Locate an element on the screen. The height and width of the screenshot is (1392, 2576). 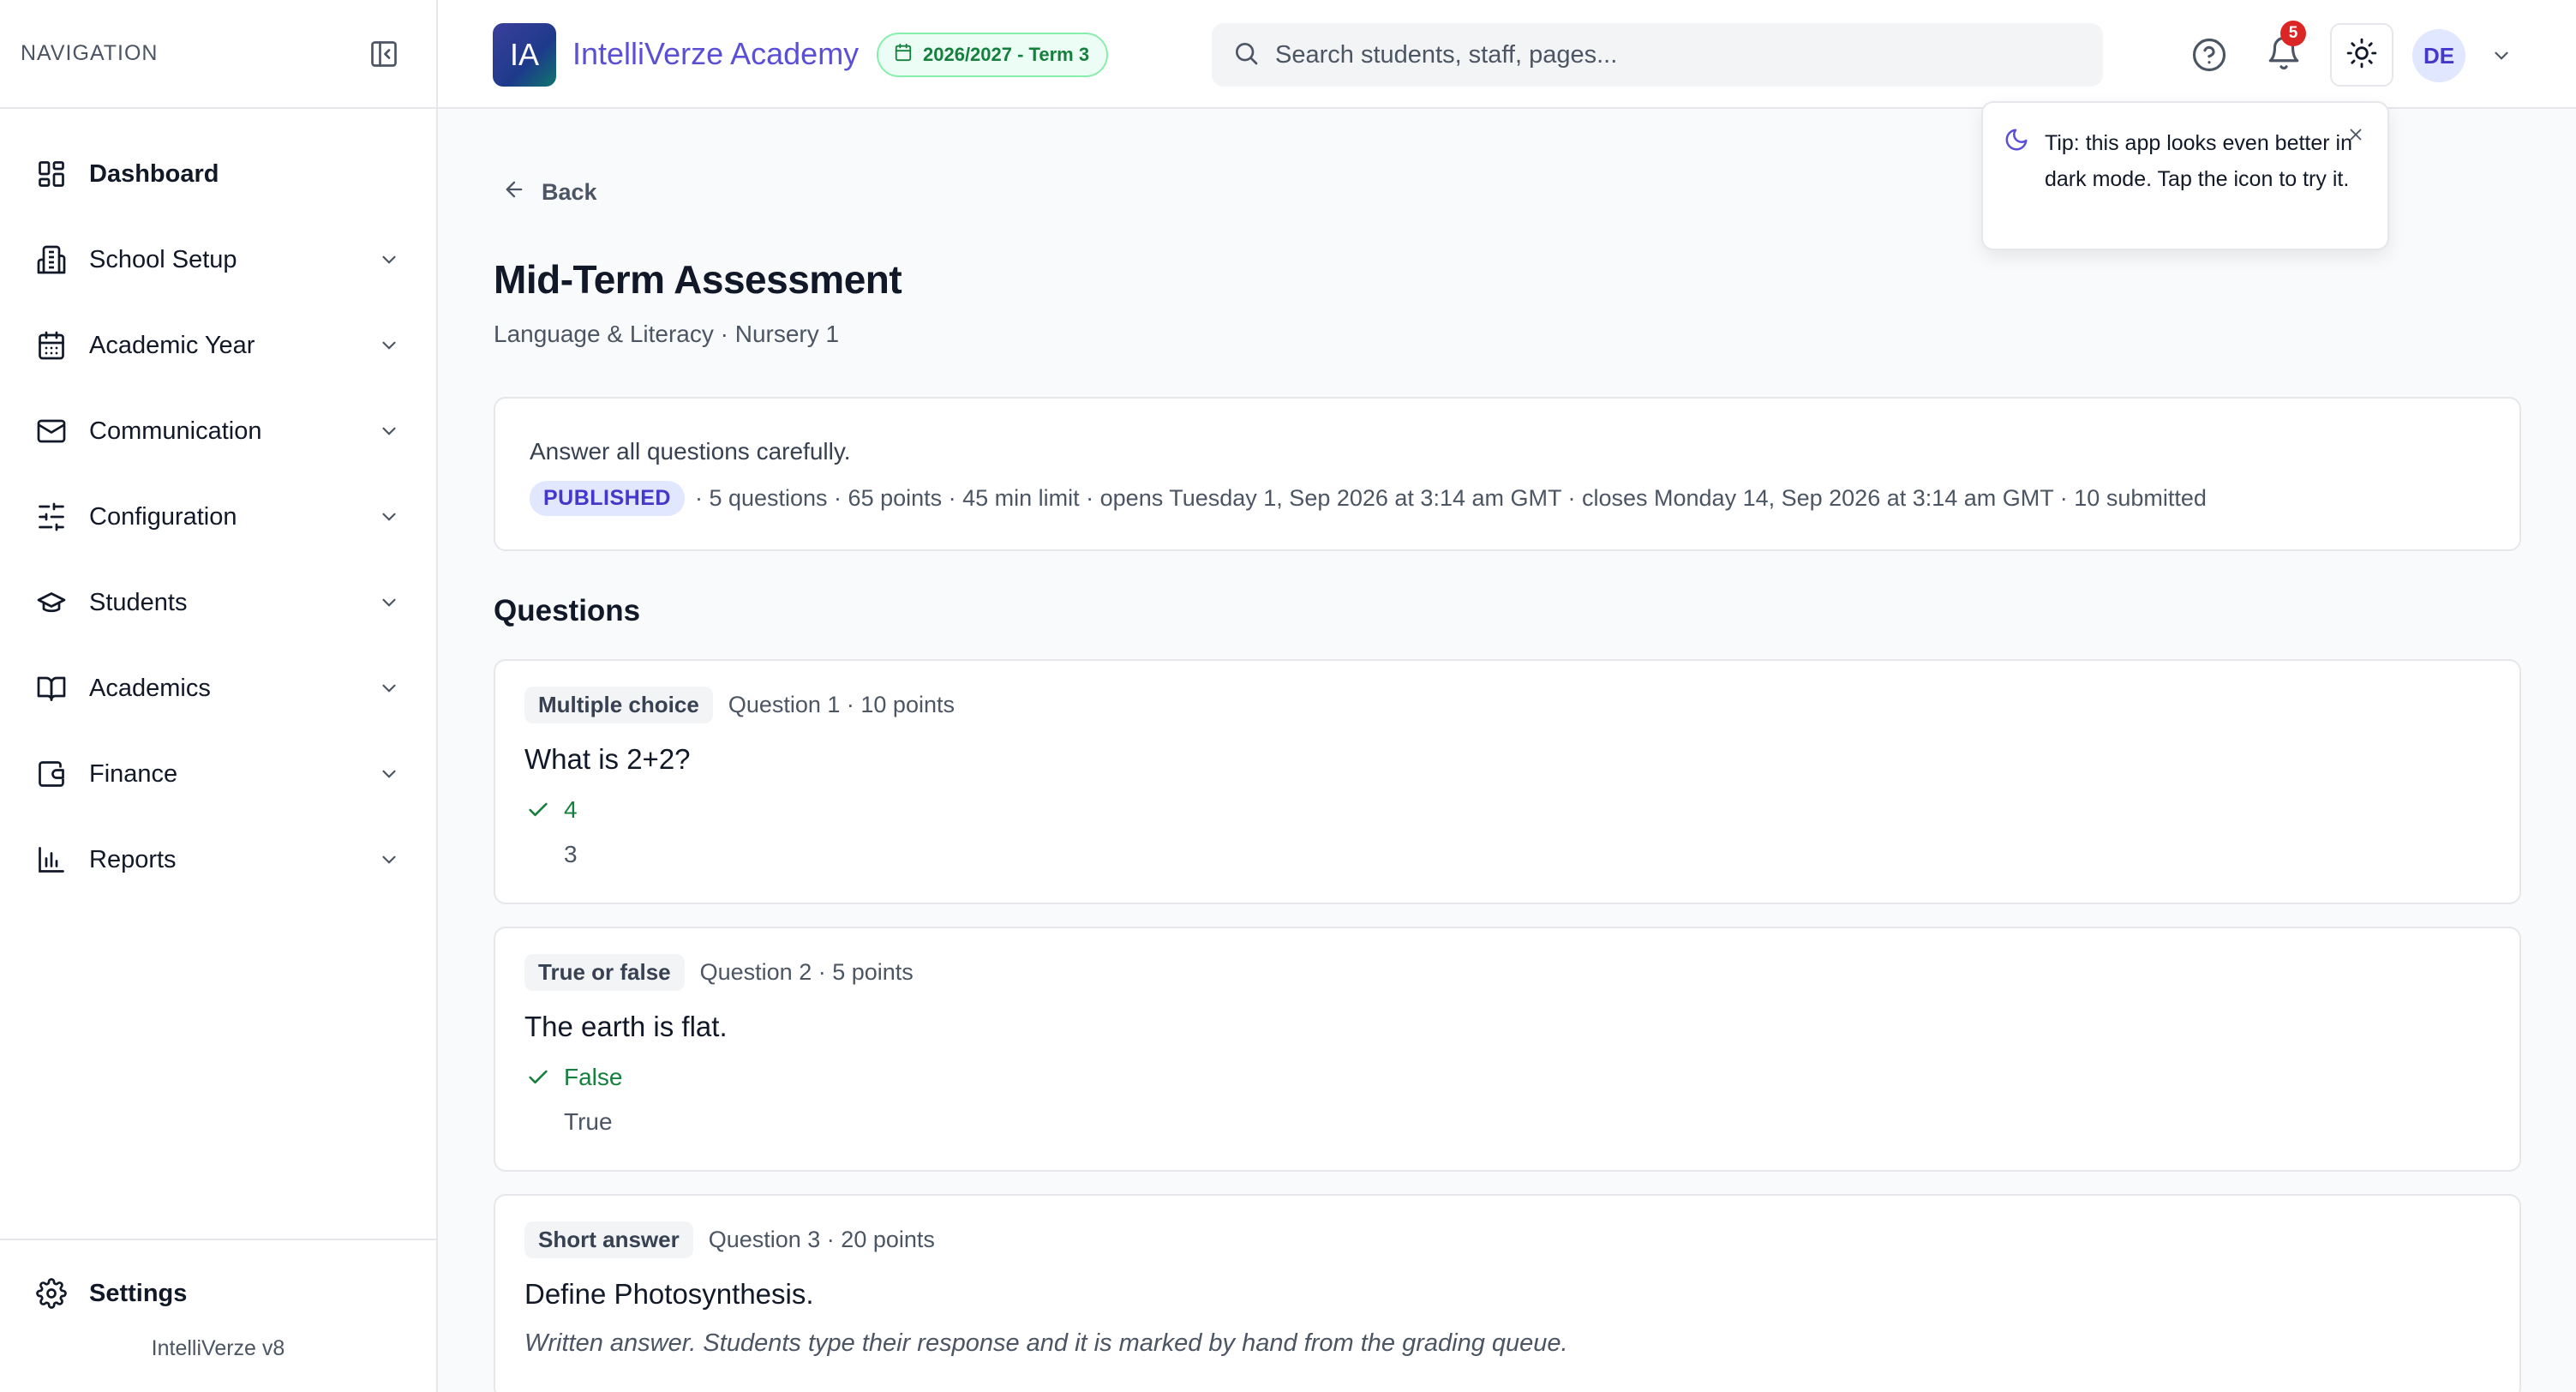
sidebar-item-communication: Communication is located at coordinates (218, 431).